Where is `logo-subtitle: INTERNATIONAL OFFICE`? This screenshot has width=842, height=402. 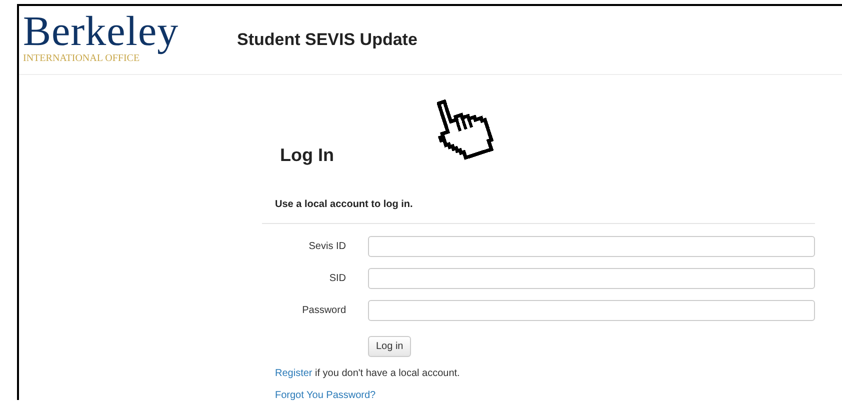
logo-subtitle: INTERNATIONAL OFFICE is located at coordinates (81, 59).